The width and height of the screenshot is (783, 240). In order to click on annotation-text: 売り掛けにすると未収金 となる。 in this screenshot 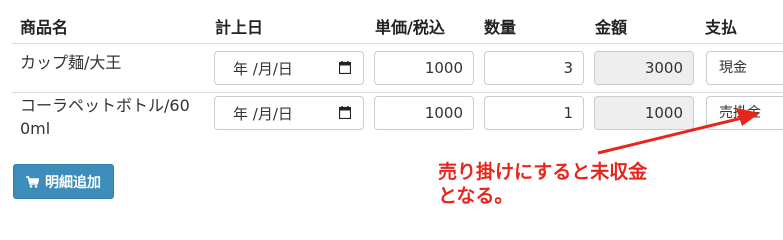, I will do `click(542, 184)`.